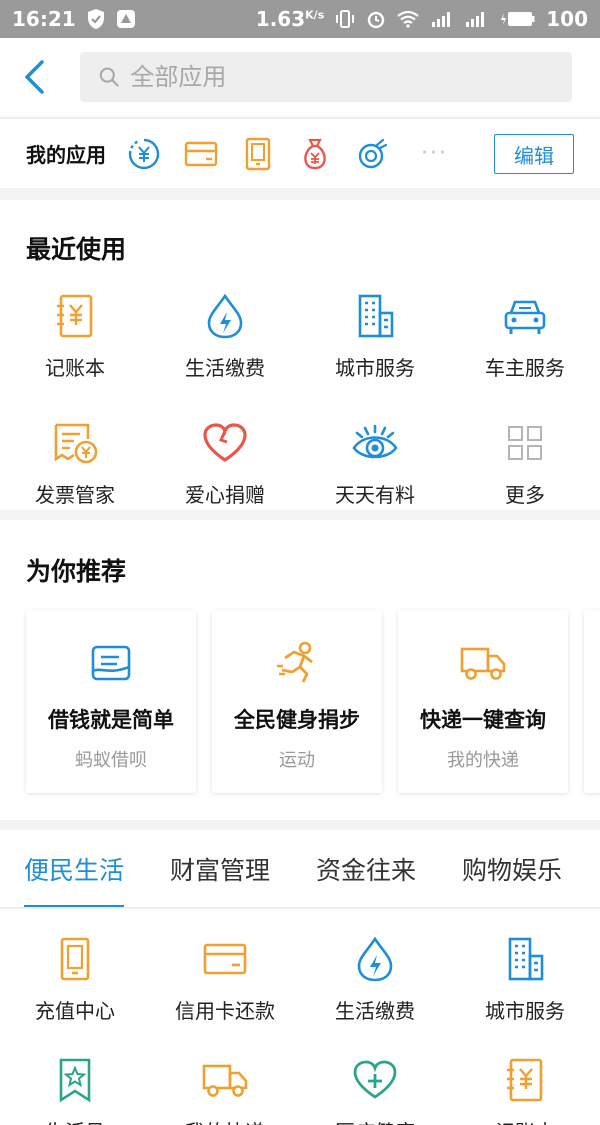  I want to click on recommend-title: 为你推荐, so click(76, 571).